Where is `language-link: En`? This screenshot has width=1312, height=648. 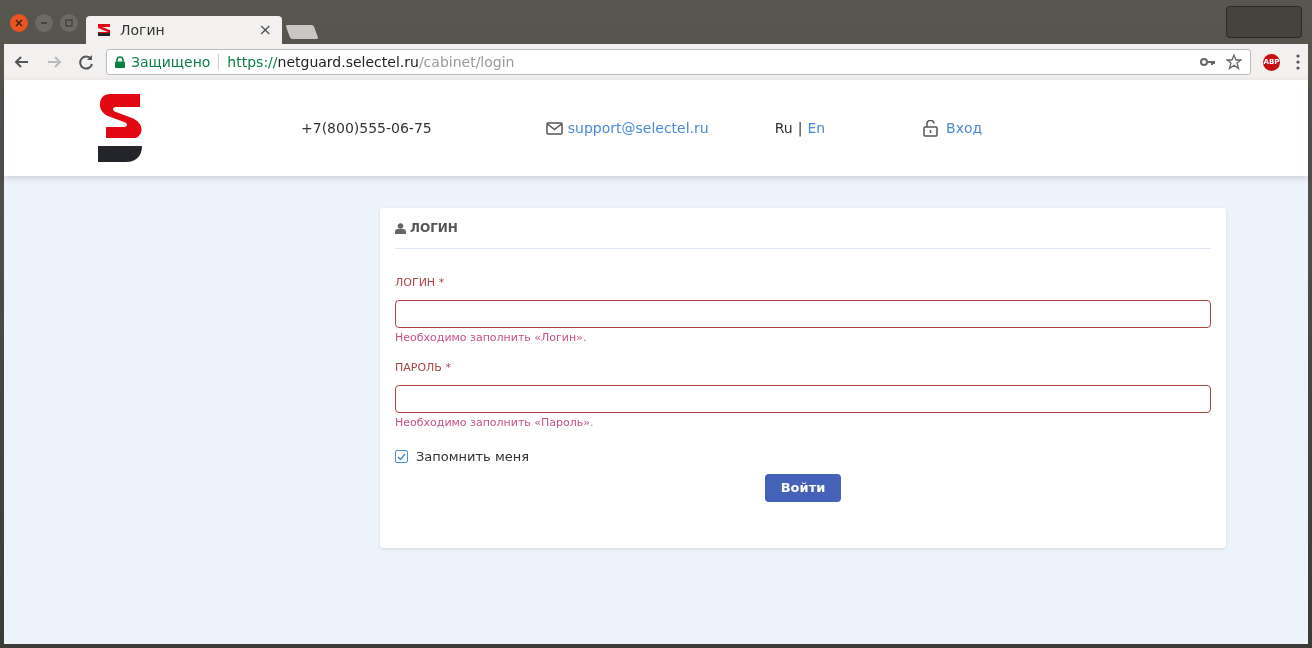 language-link: En is located at coordinates (816, 128).